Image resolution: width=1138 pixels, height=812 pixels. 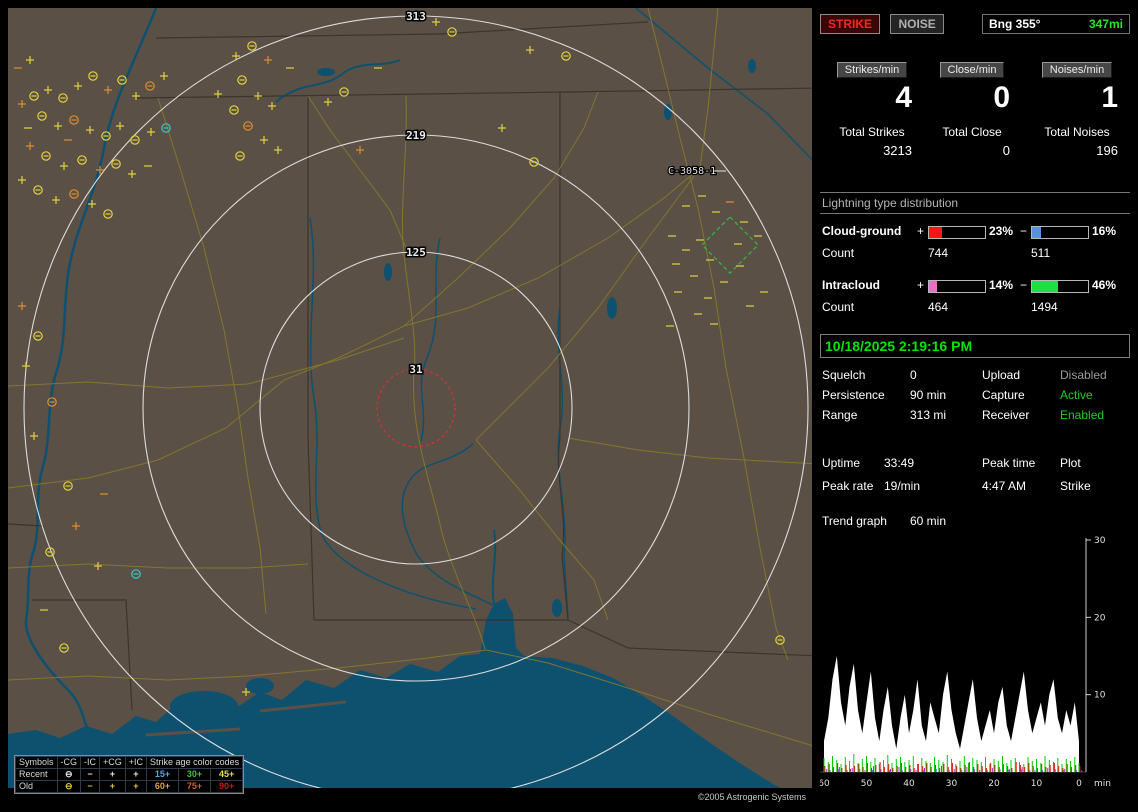 I want to click on svg-text: 31, so click(x=416, y=369).